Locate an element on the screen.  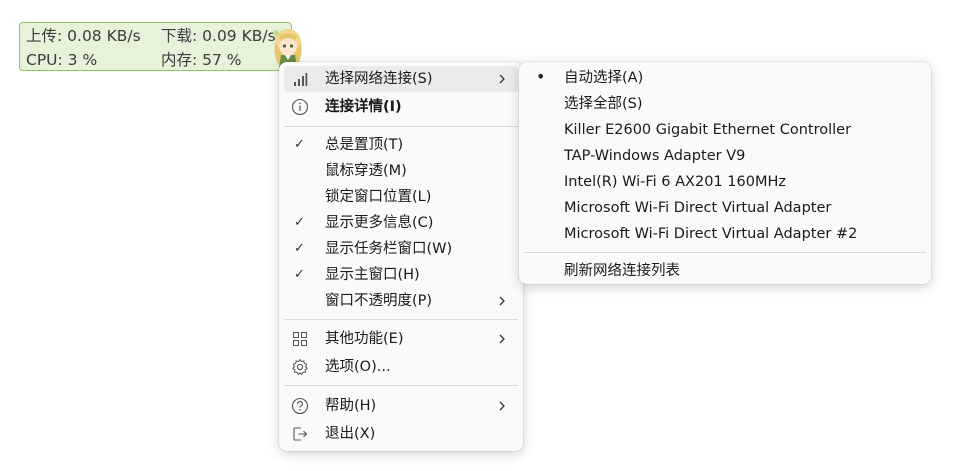
menu-item-other-functions: 其他功能(E) is located at coordinates (401, 339).